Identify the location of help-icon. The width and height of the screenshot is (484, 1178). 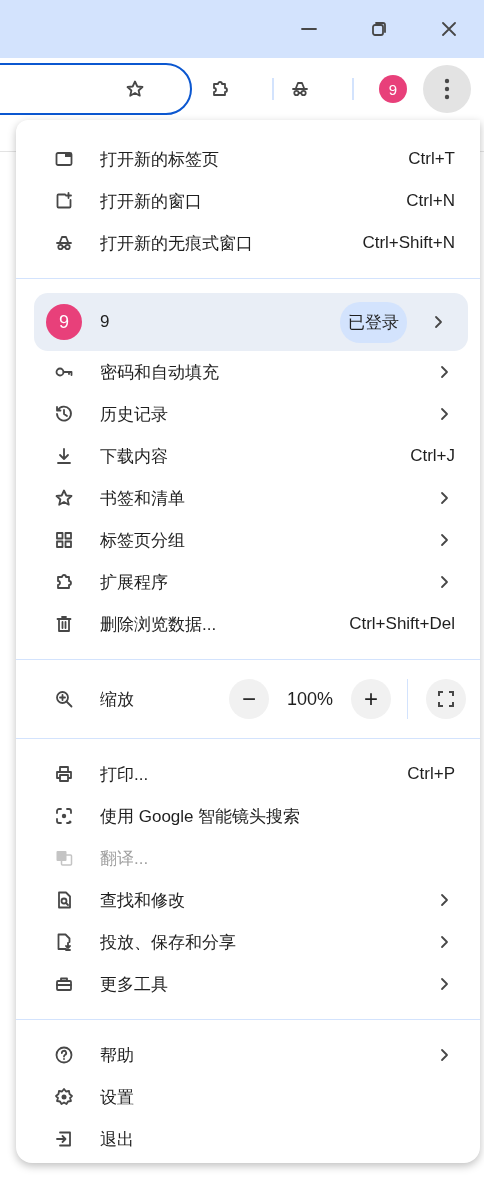
(64, 1055).